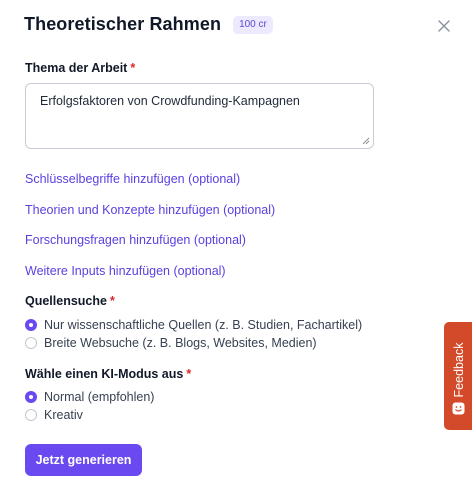 This screenshot has width=472, height=500. Describe the element at coordinates (108, 374) in the screenshot. I see `ai-mode-label: Wähle einen KI-Modus aus *` at that location.